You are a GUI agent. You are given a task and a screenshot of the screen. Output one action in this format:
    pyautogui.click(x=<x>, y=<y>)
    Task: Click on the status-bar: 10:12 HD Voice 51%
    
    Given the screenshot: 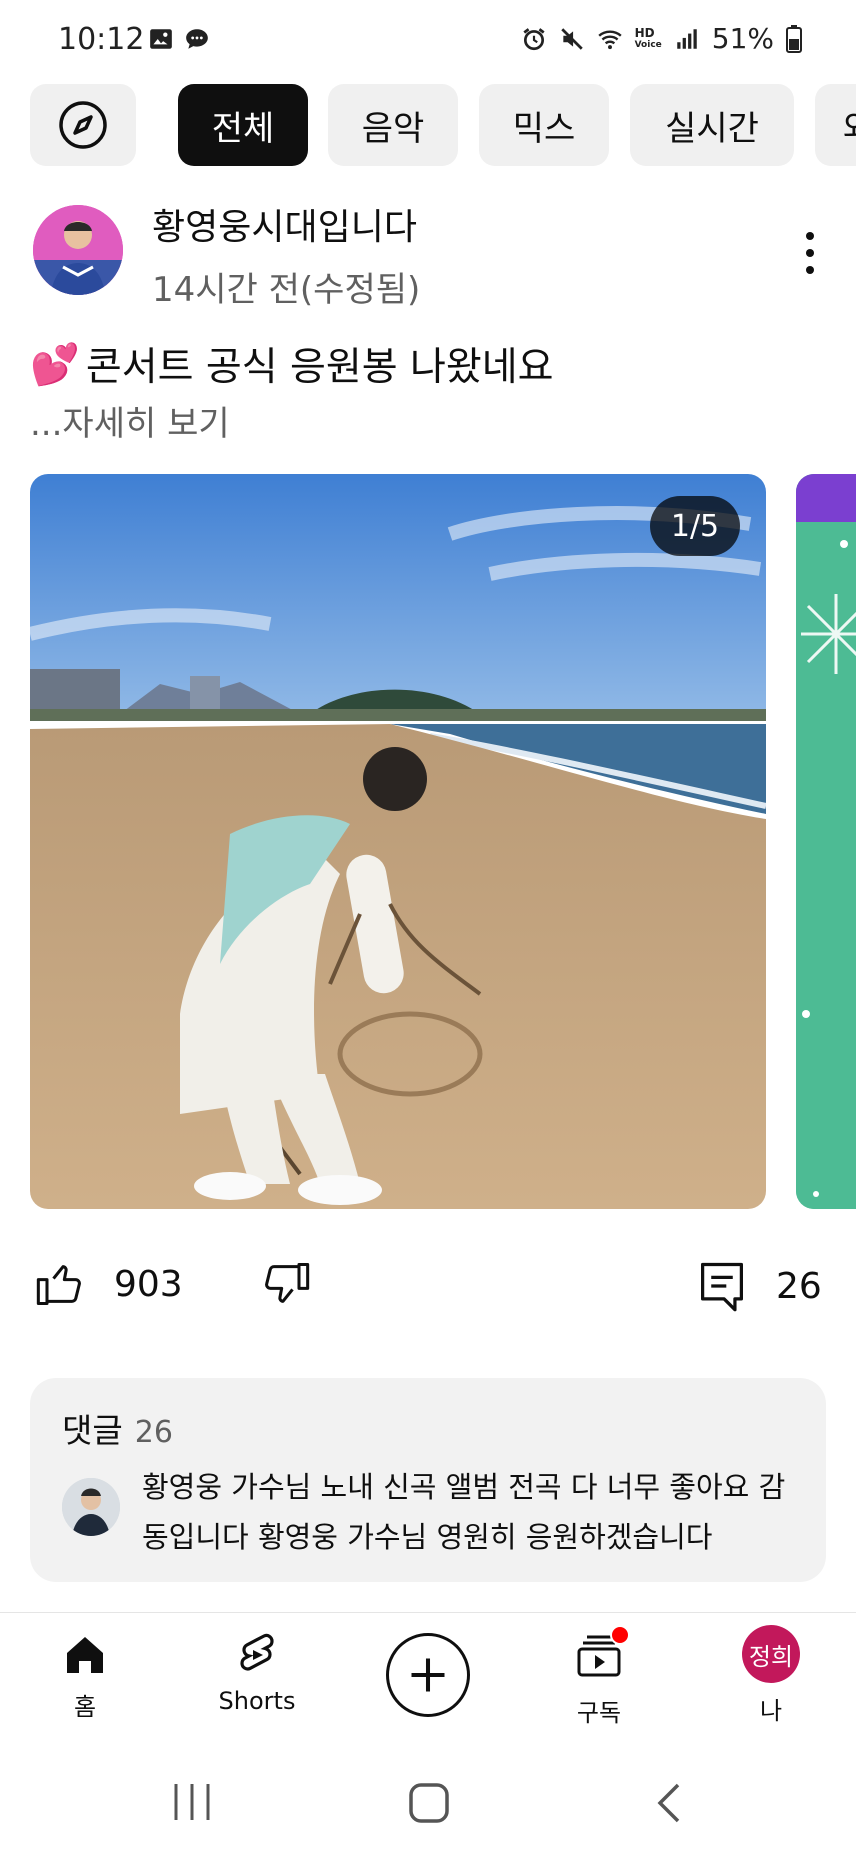 What is the action you would take?
    pyautogui.click(x=428, y=40)
    